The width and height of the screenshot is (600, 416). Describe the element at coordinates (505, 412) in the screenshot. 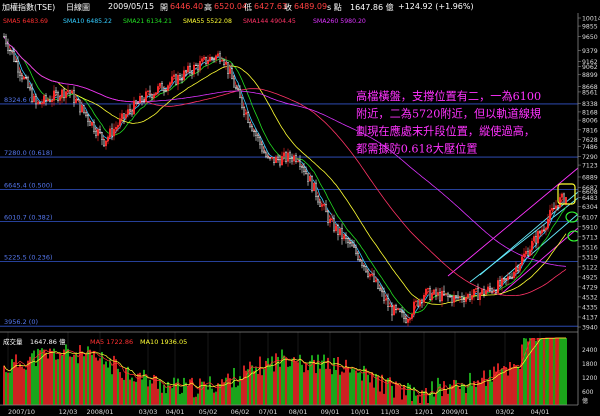

I see `date-label: 03/02` at that location.